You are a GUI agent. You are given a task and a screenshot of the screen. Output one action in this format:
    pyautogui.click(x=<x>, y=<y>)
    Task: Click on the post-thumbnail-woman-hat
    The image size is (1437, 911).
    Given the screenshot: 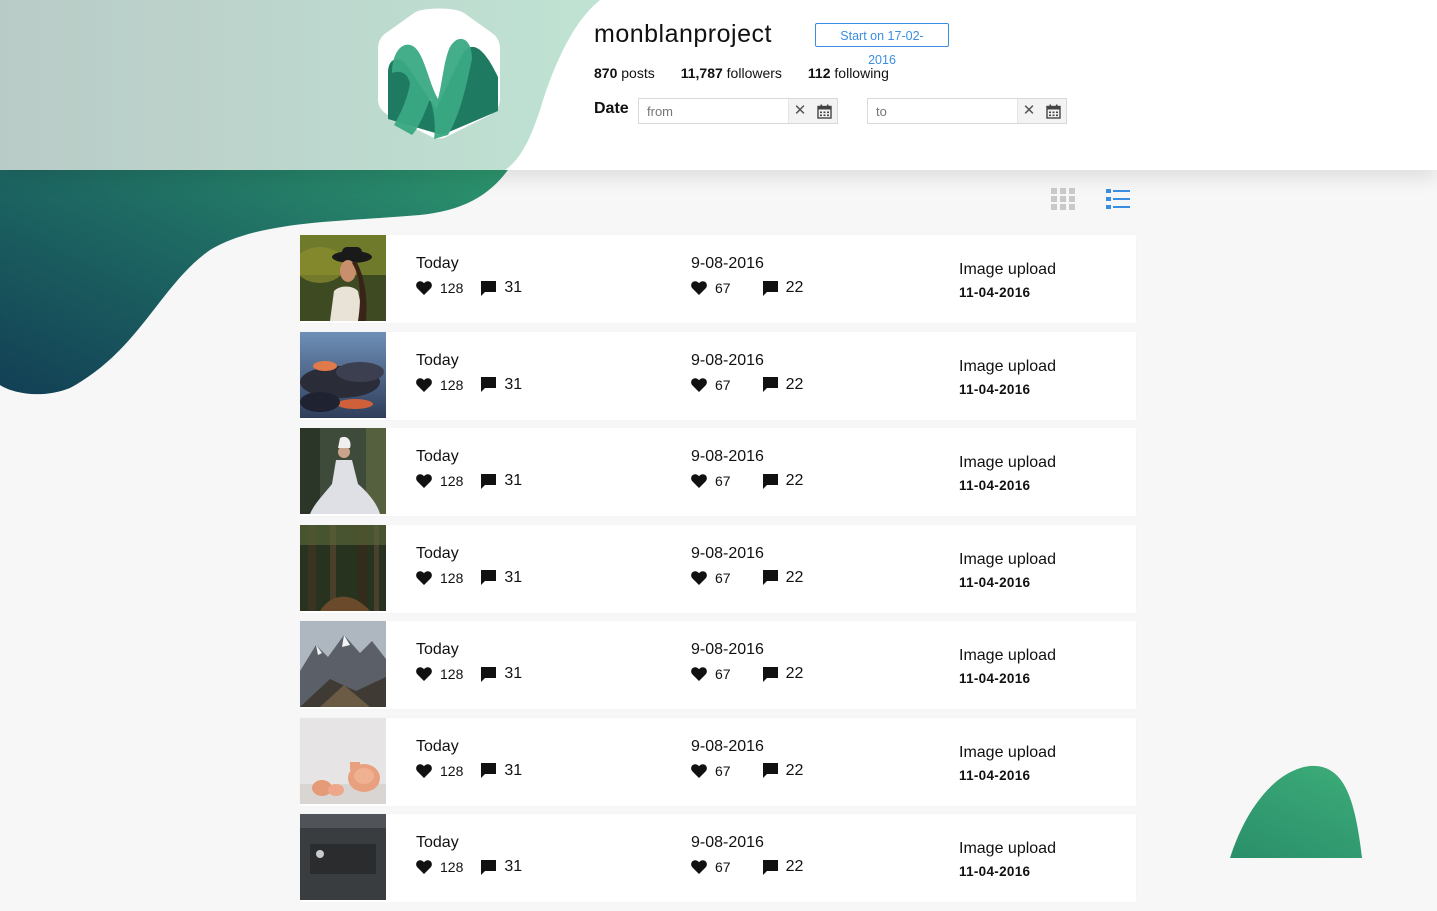 What is the action you would take?
    pyautogui.click(x=343, y=278)
    